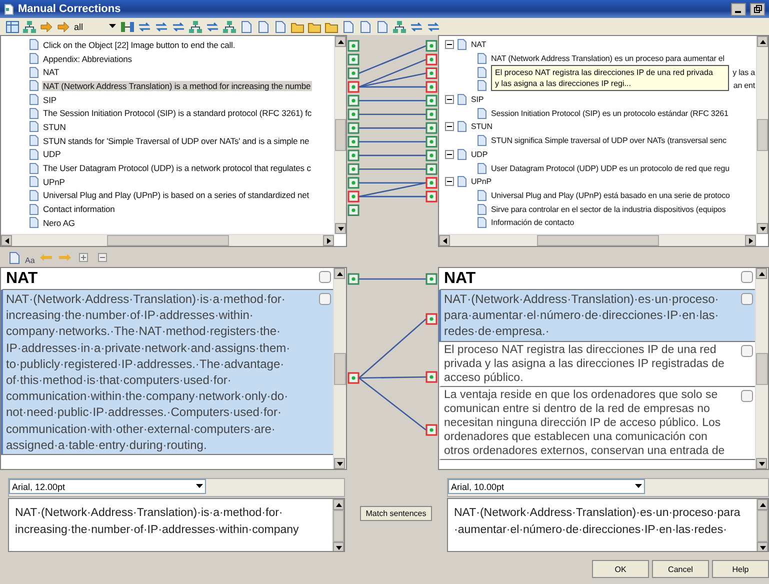 This screenshot has height=584, width=769. I want to click on tree-item: STUN, so click(54, 127).